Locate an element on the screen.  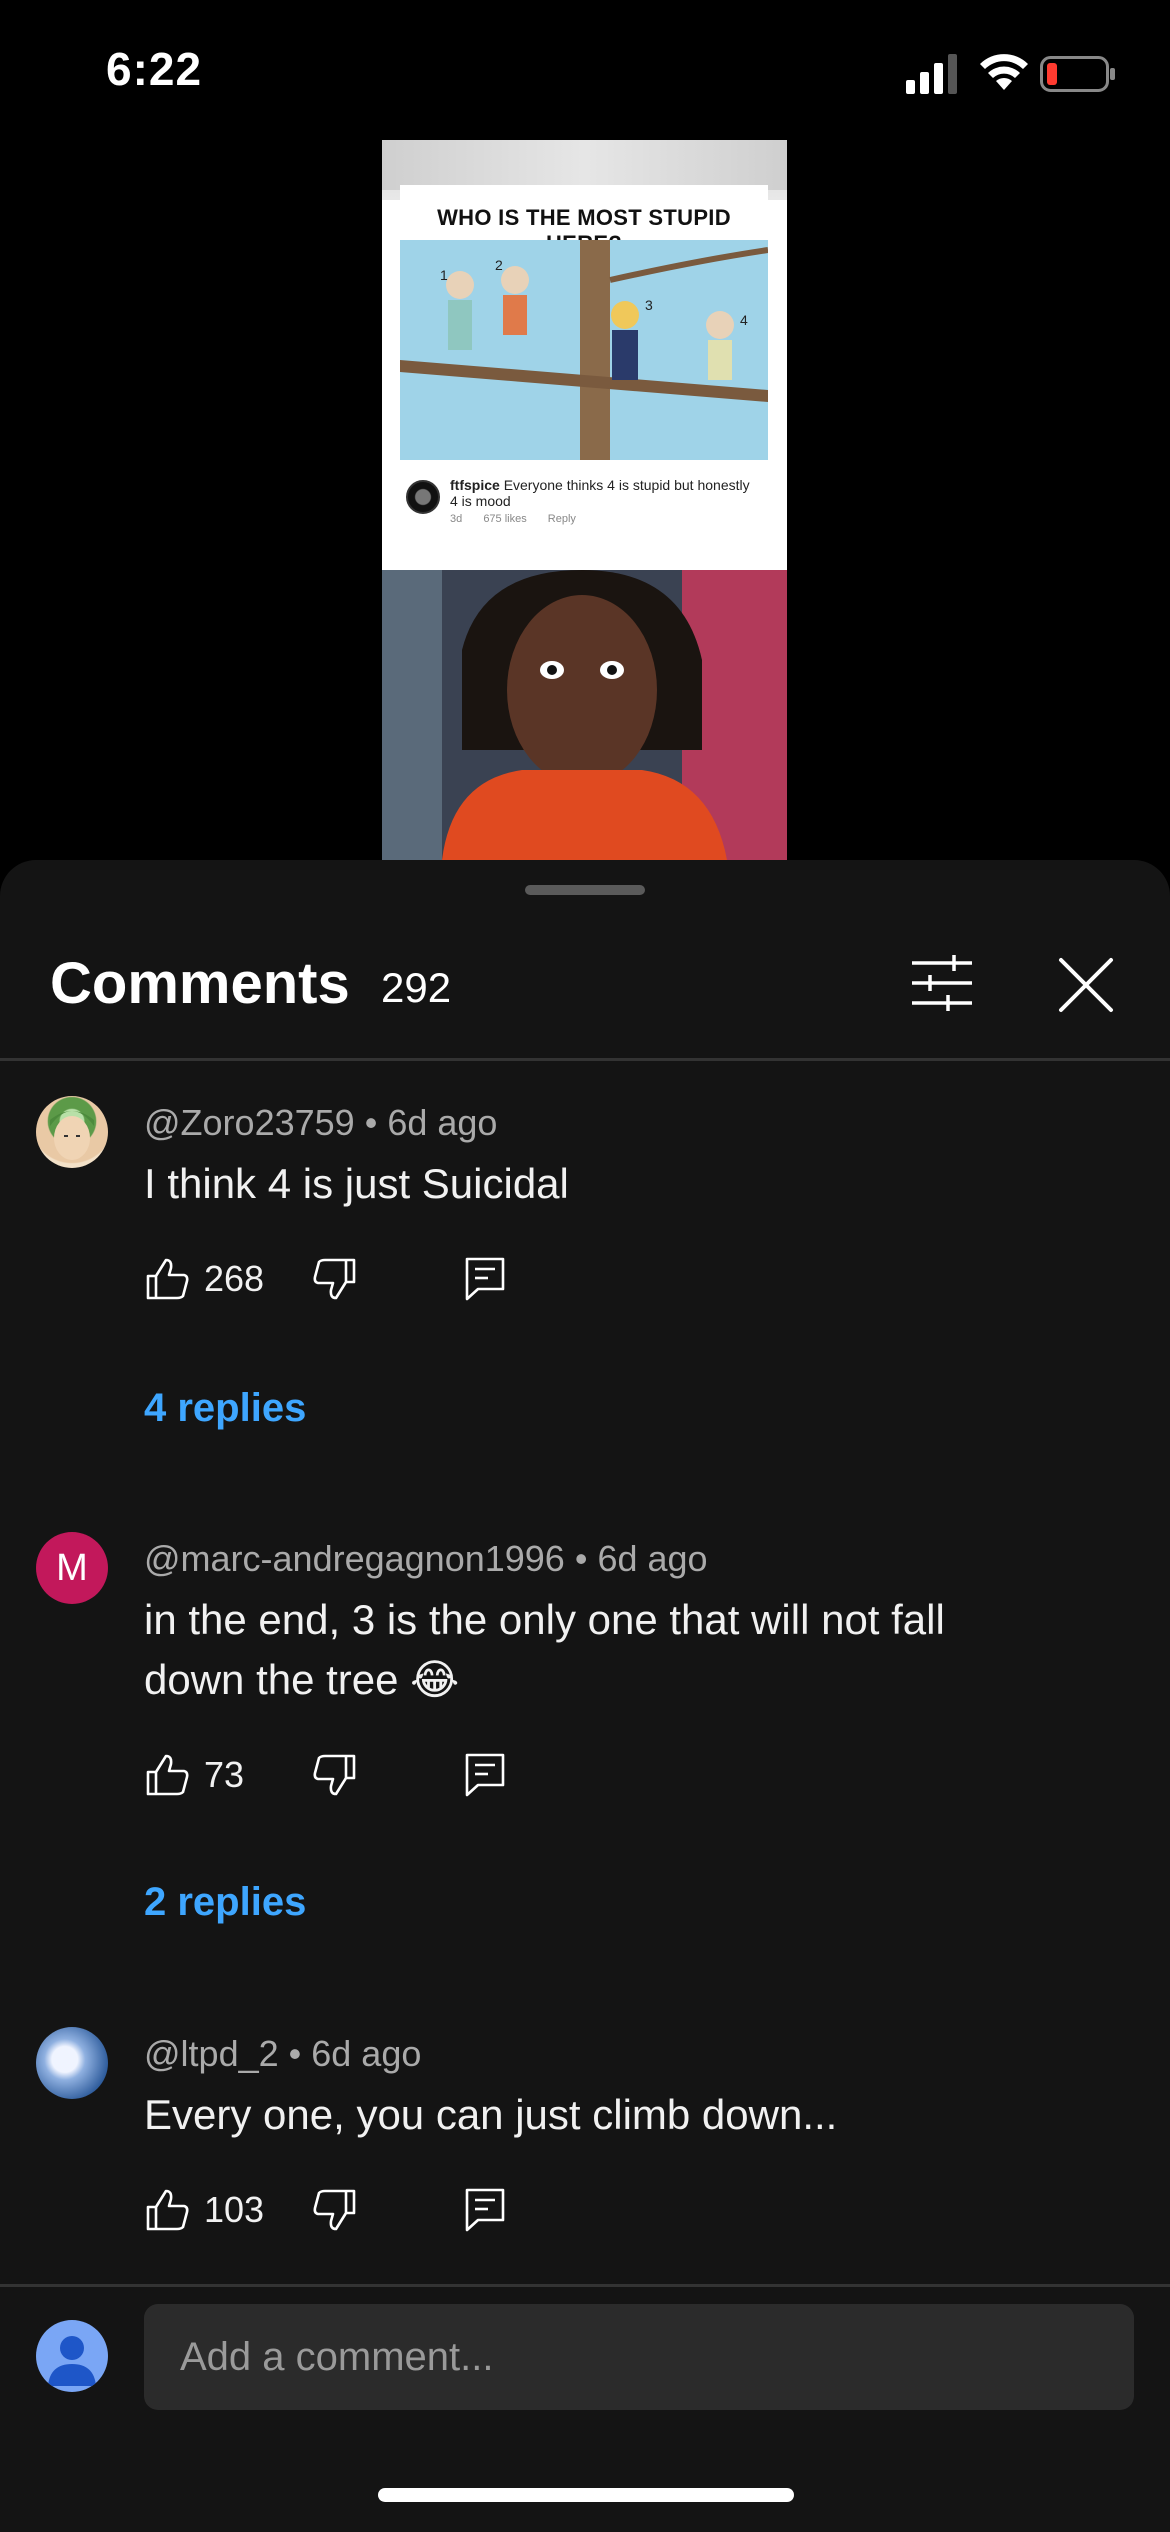
comment-author: @ltpd_2 is located at coordinates (211, 2053).